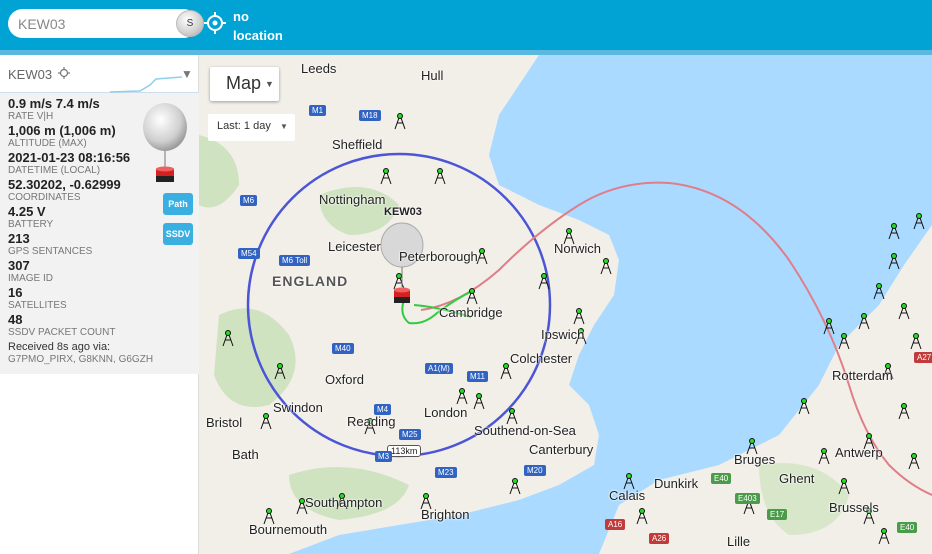 The image size is (932, 554). I want to click on stat-altitude-value: 1,006 m (1,006 m), so click(62, 130).